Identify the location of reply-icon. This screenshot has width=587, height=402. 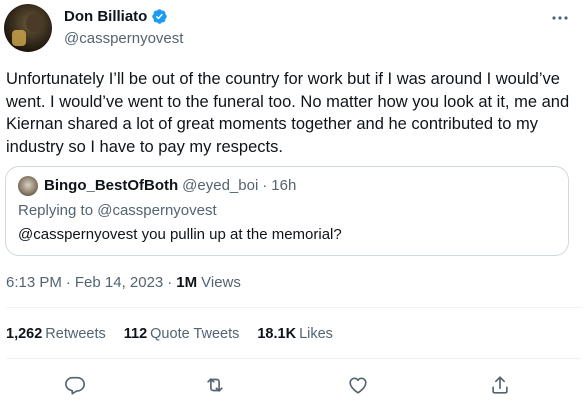
(75, 385).